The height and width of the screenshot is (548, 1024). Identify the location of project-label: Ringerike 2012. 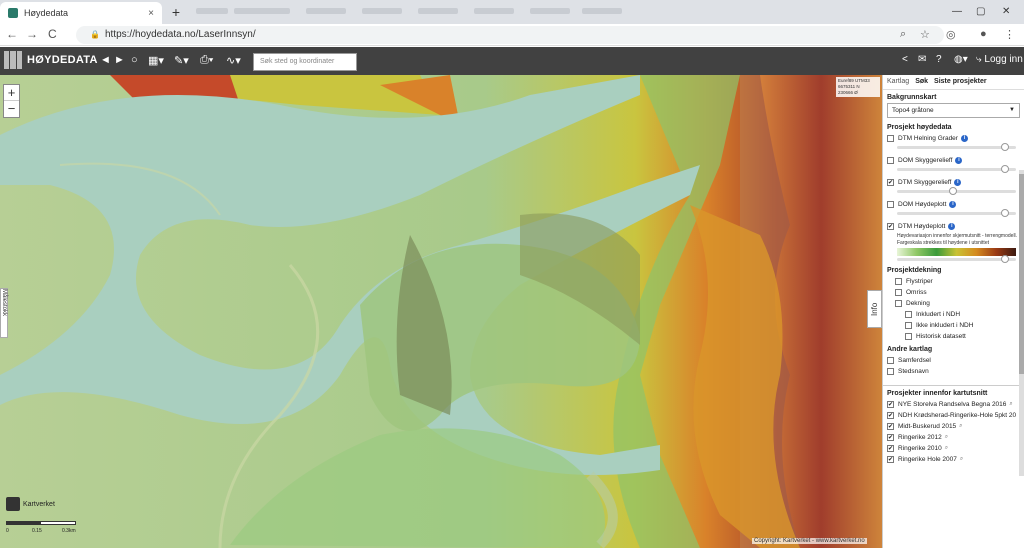
(920, 437).